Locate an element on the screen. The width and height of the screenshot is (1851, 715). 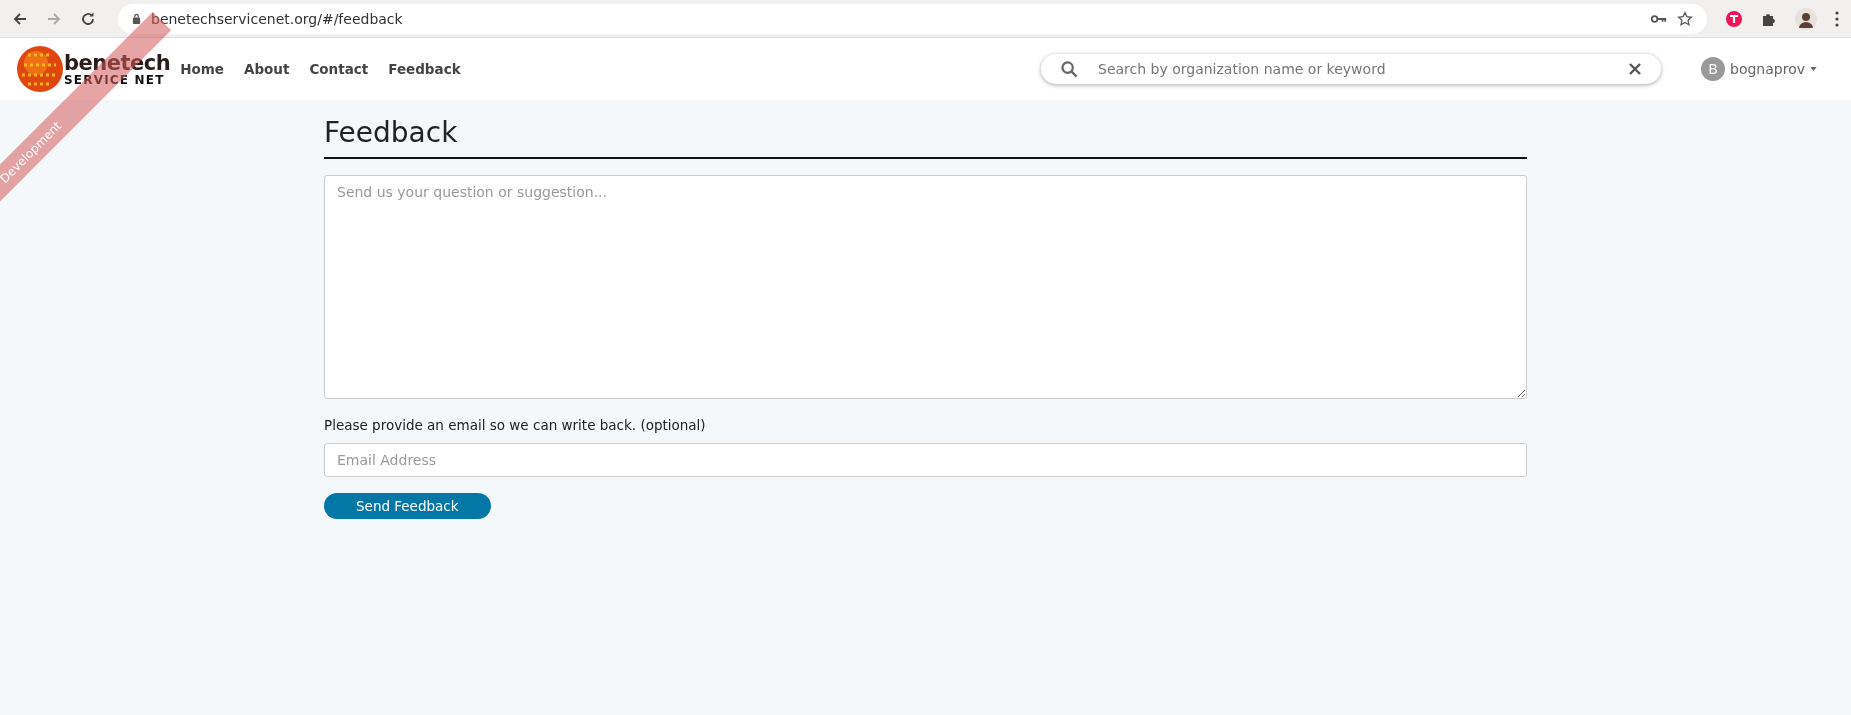
logo-subtitle: SERVICE NET is located at coordinates (115, 79).